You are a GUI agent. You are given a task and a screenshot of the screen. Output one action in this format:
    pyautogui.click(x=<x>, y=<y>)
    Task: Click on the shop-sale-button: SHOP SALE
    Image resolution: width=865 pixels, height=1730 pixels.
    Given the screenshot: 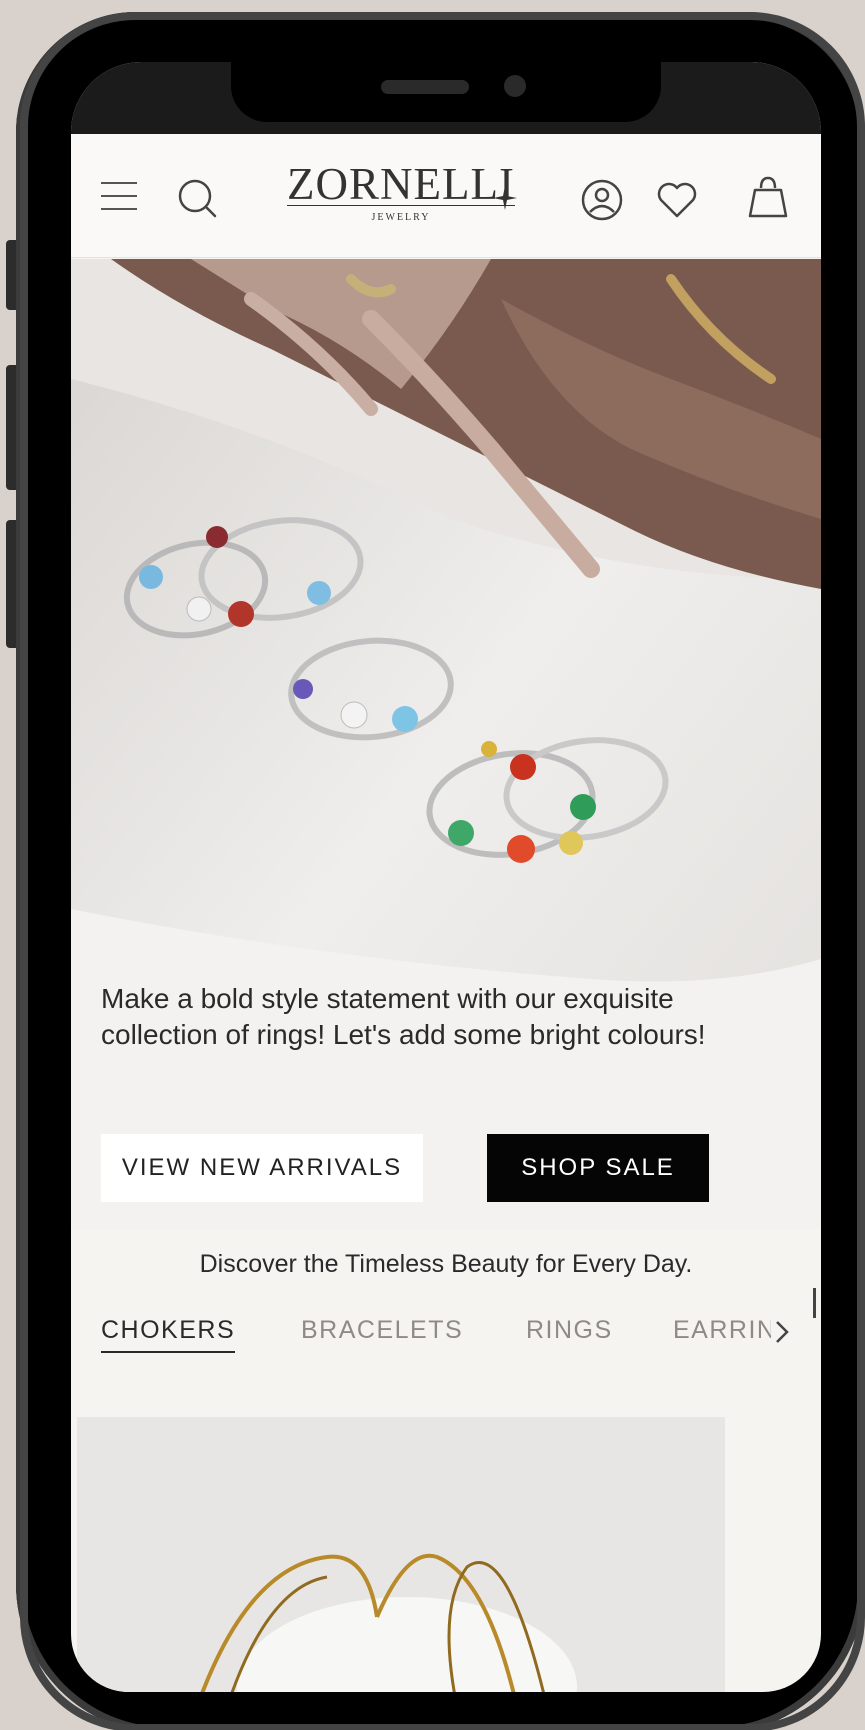 What is the action you would take?
    pyautogui.click(x=598, y=1168)
    